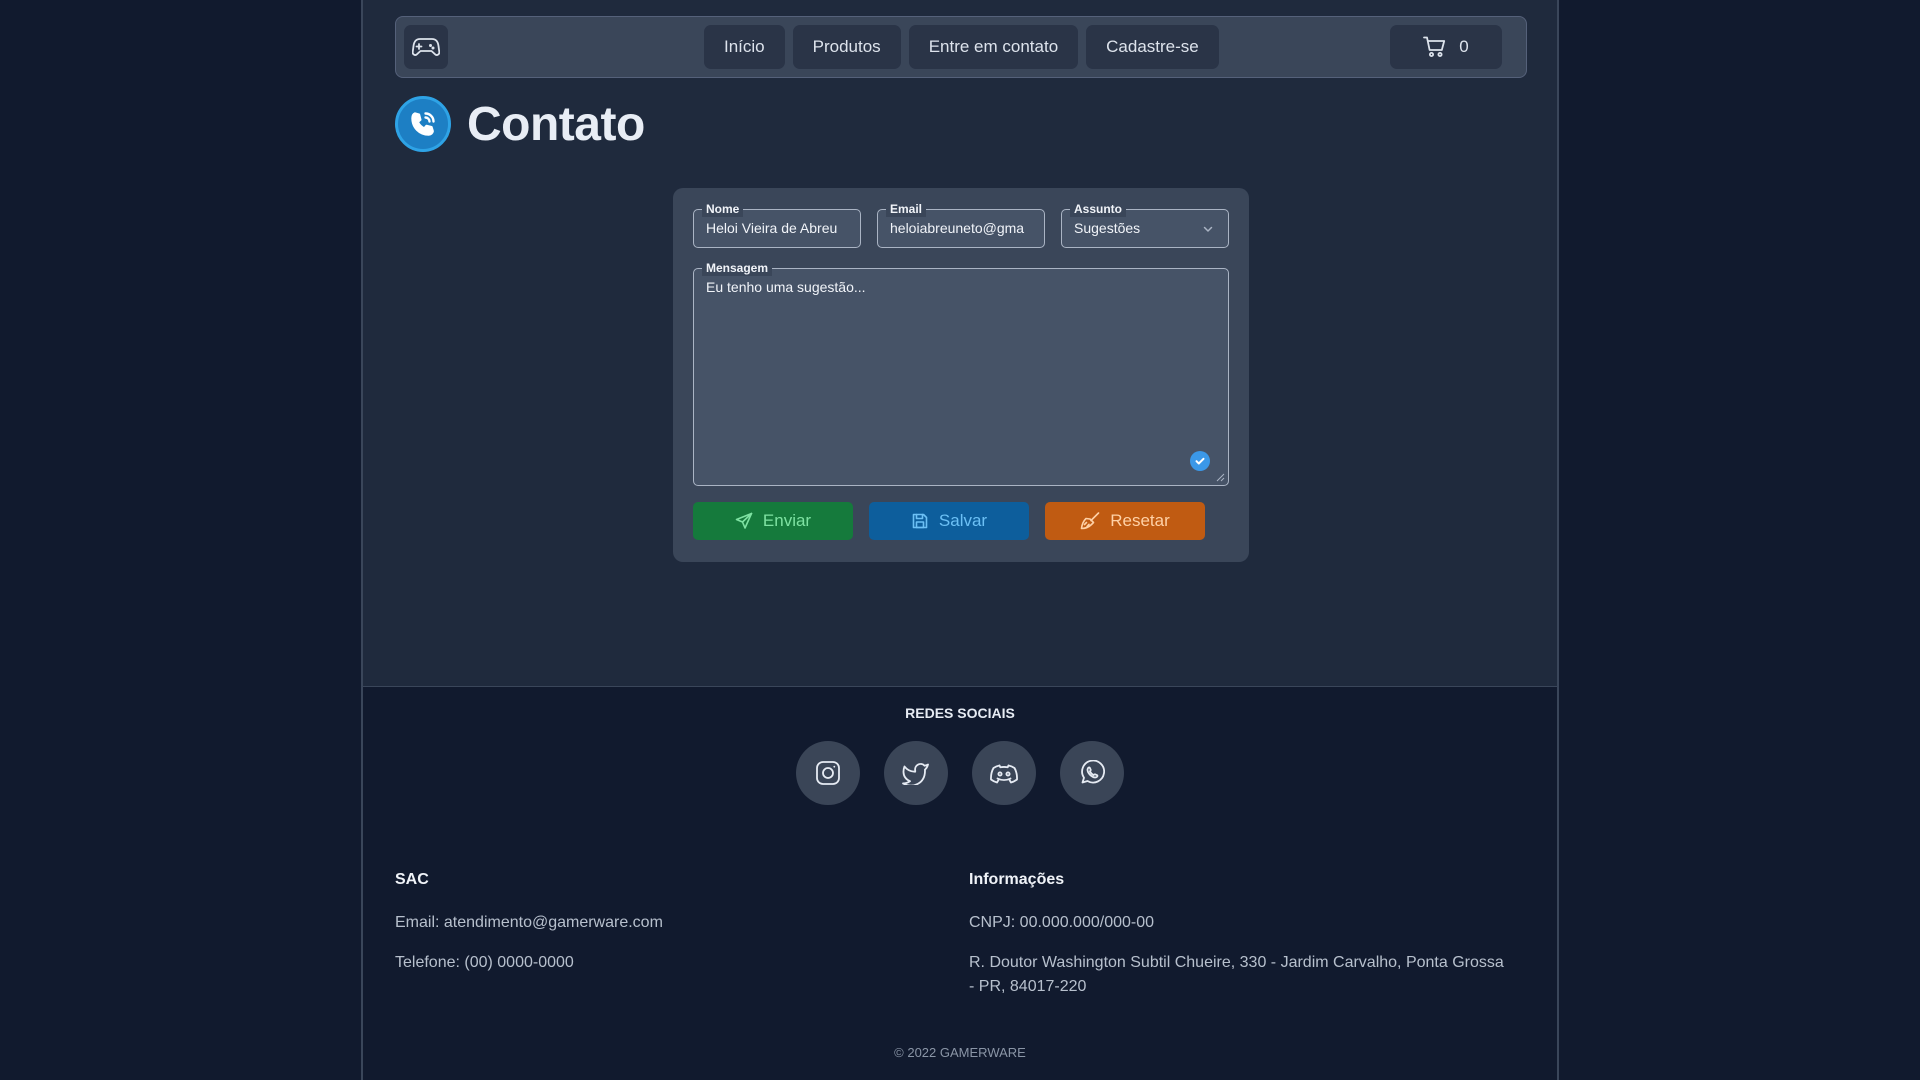 The height and width of the screenshot is (1080, 1920). I want to click on info-cnpj: CNPJ: 00.000.000/000-00, so click(1062, 922).